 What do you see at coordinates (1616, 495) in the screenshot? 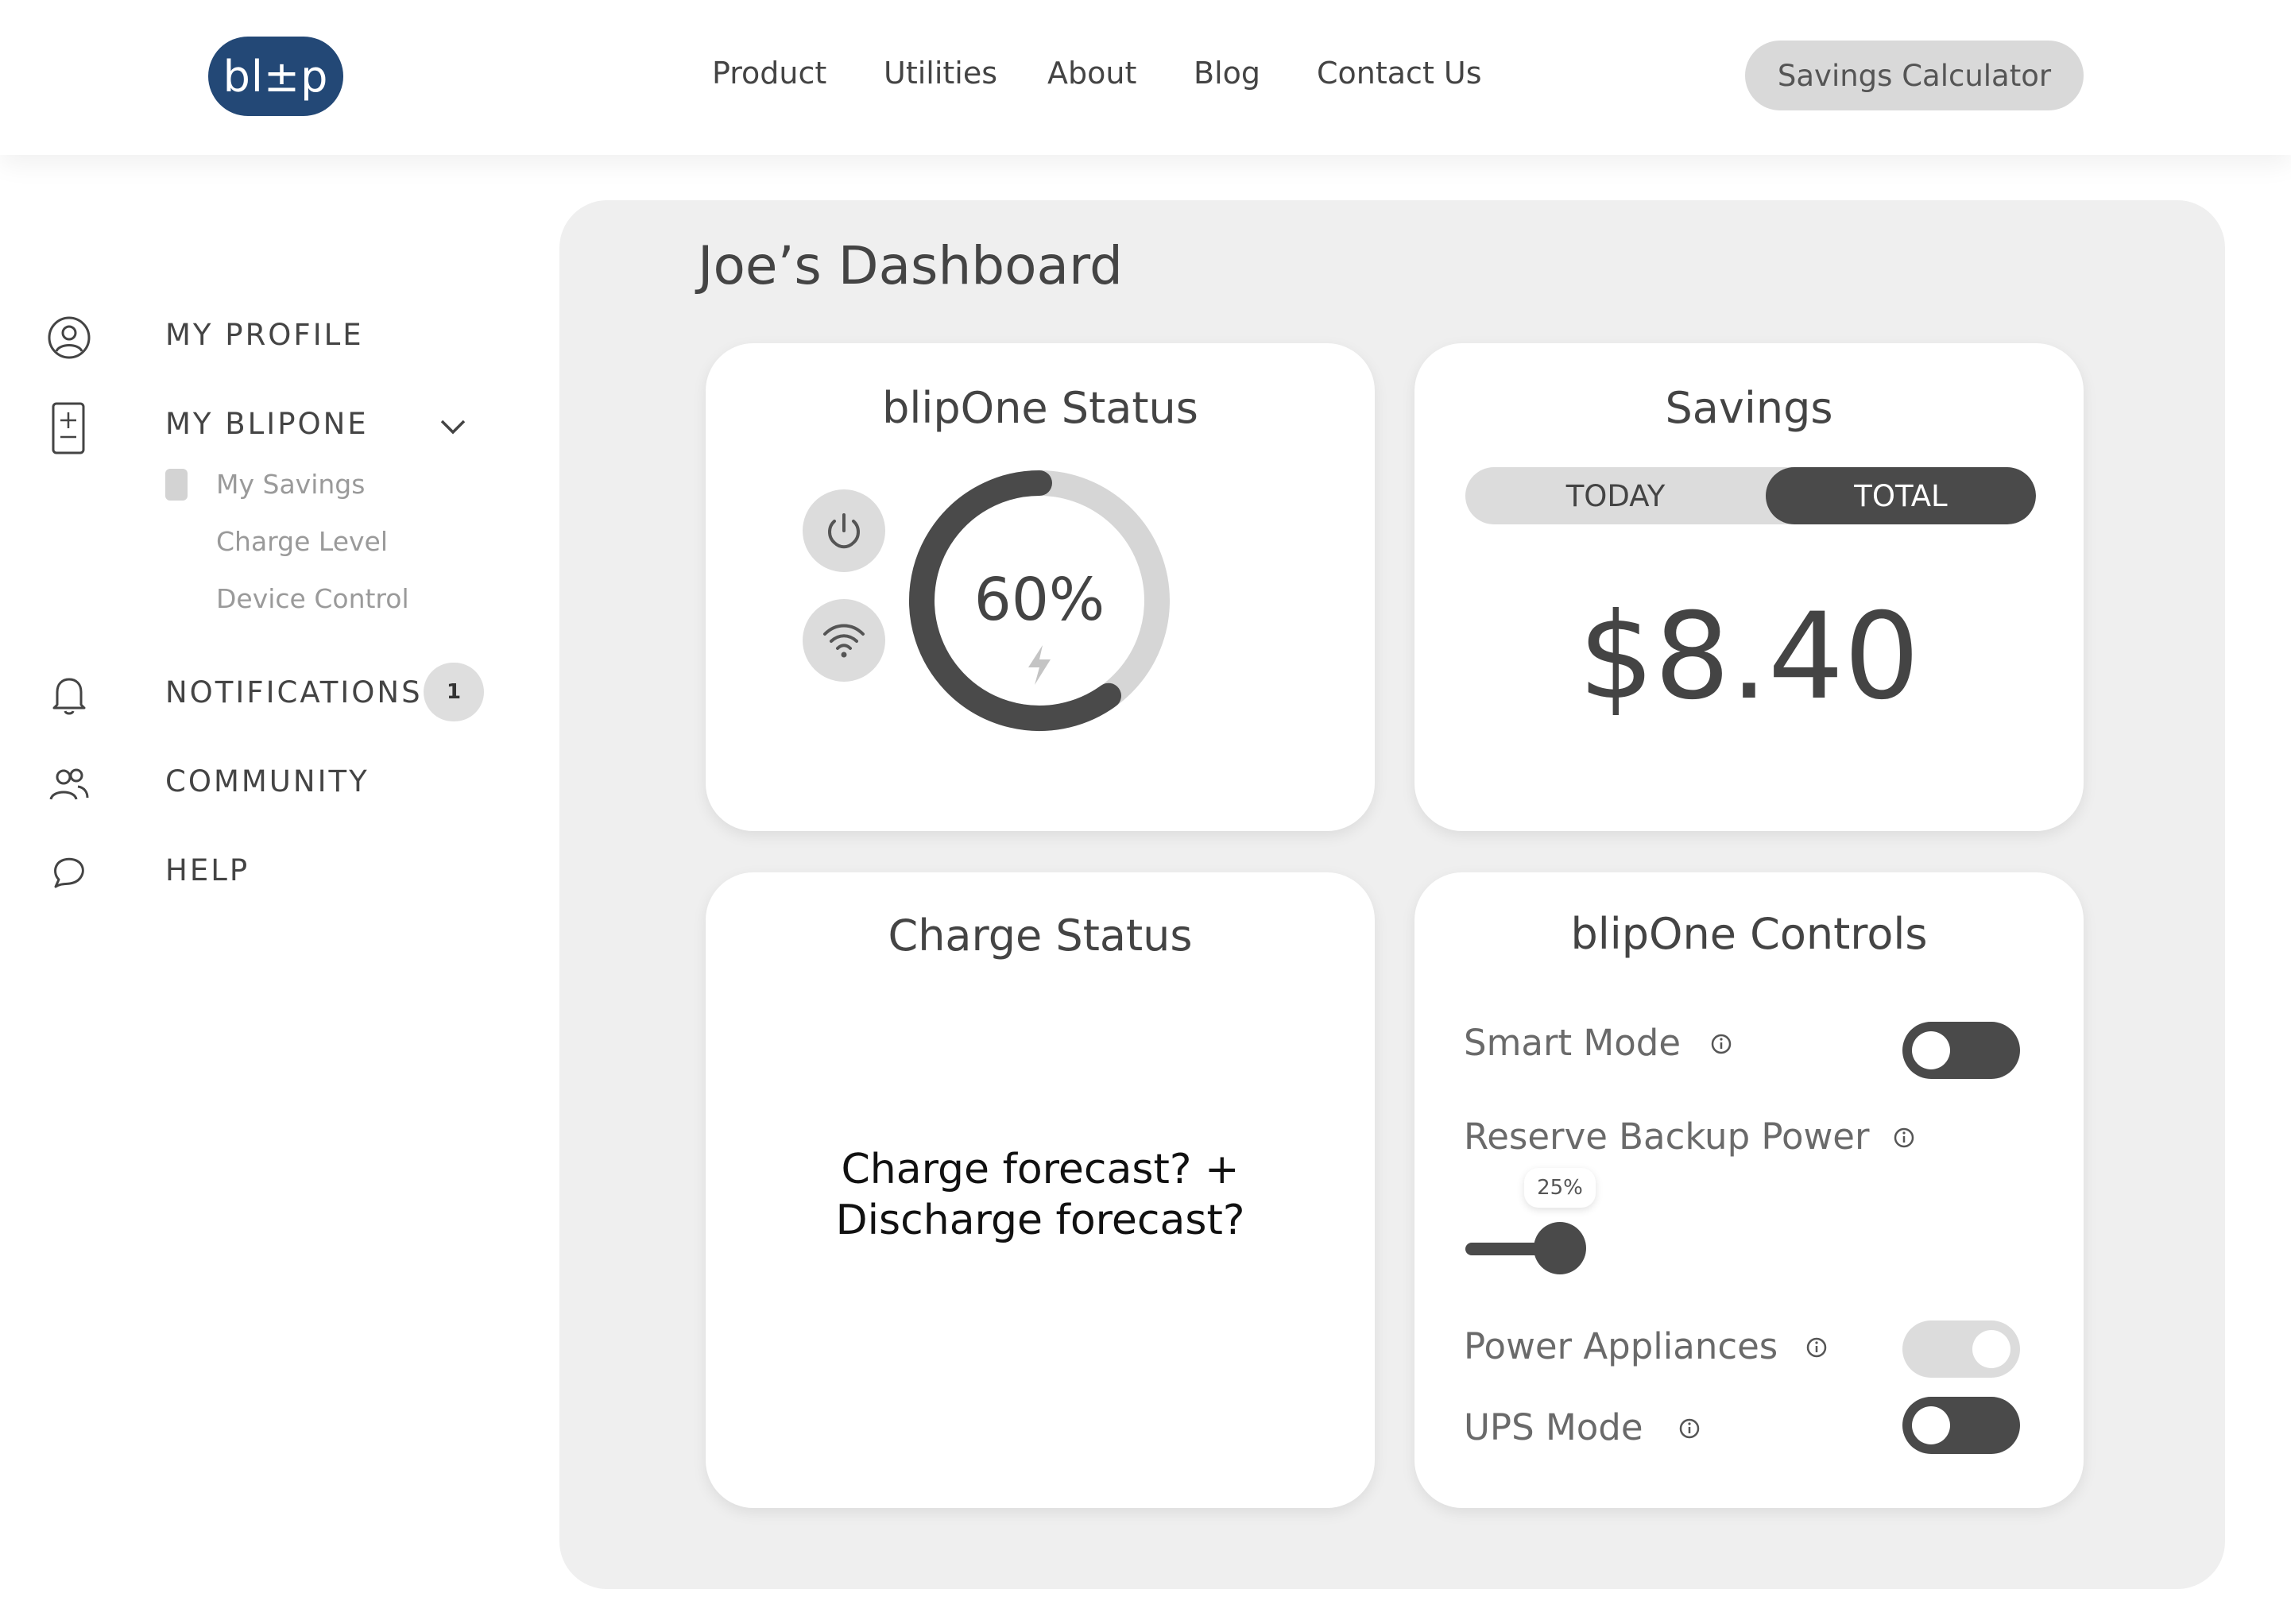
I see `tab-today: TODAY` at bounding box center [1616, 495].